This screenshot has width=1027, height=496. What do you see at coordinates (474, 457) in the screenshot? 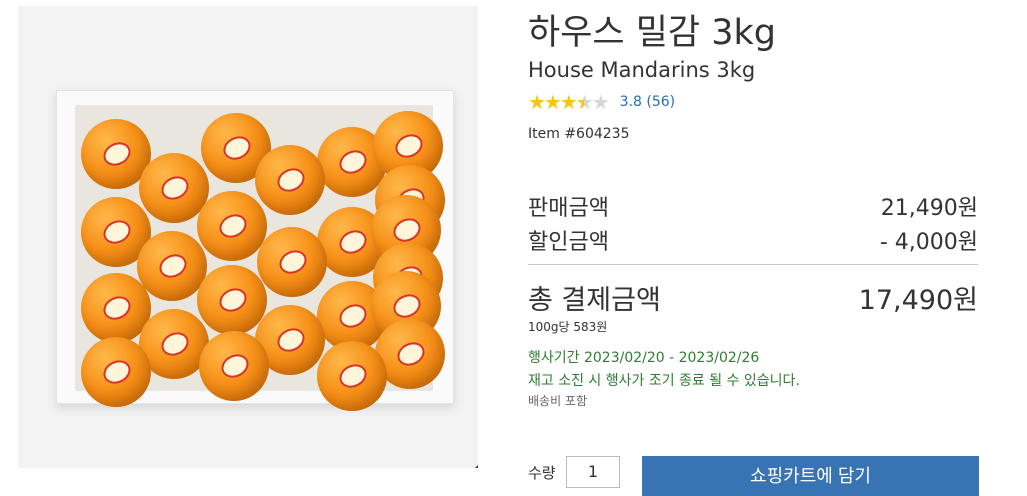
I see `zoom-button` at bounding box center [474, 457].